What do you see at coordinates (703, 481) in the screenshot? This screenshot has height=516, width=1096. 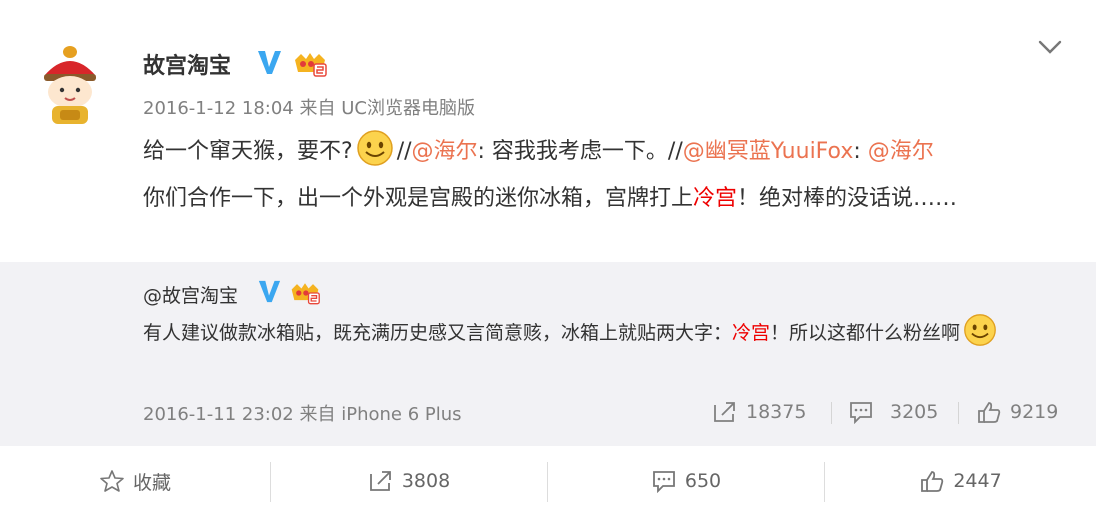 I see `comment-count: 650` at bounding box center [703, 481].